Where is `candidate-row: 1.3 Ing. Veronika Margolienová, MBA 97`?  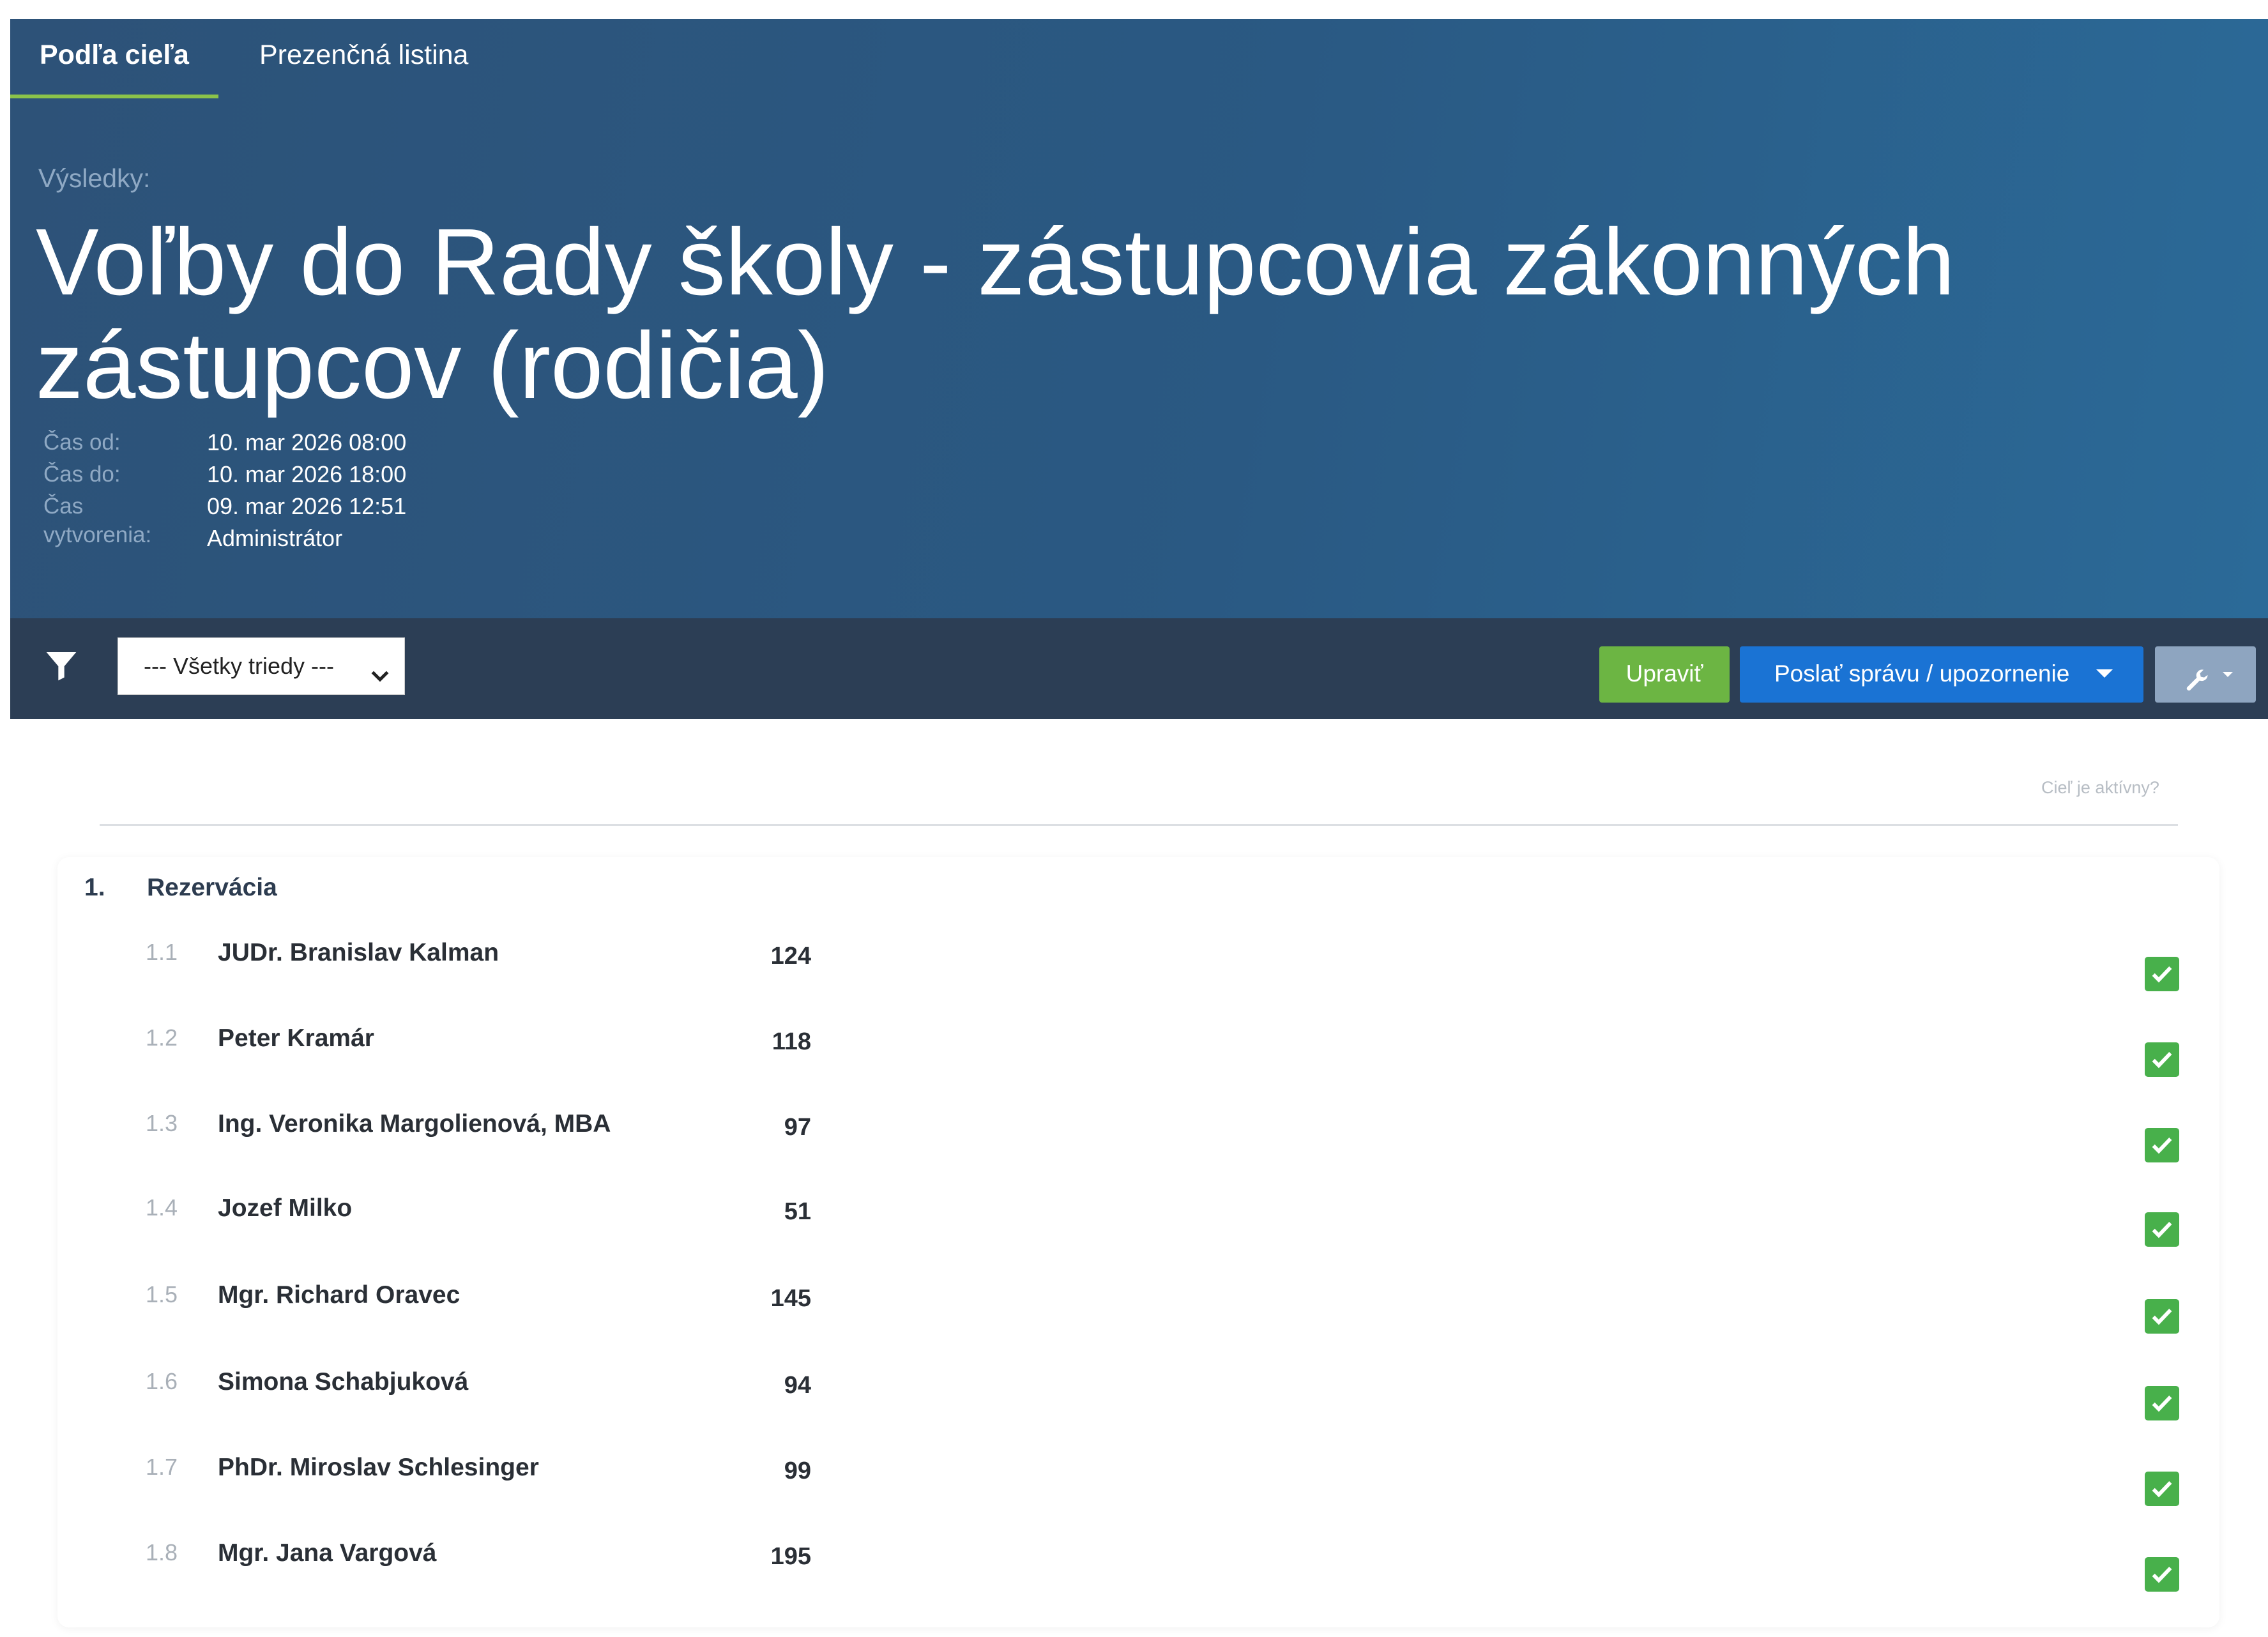
candidate-row: 1.3 Ing. Veronika Margolienová, MBA 97 is located at coordinates (1138, 1148).